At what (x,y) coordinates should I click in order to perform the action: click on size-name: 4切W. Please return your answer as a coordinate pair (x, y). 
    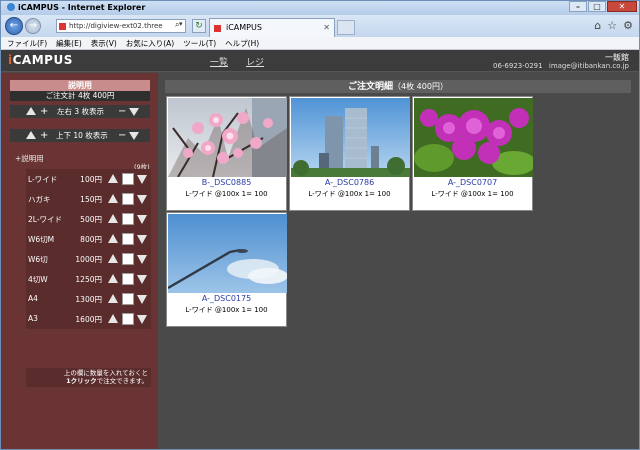
    Looking at the image, I should click on (38, 279).